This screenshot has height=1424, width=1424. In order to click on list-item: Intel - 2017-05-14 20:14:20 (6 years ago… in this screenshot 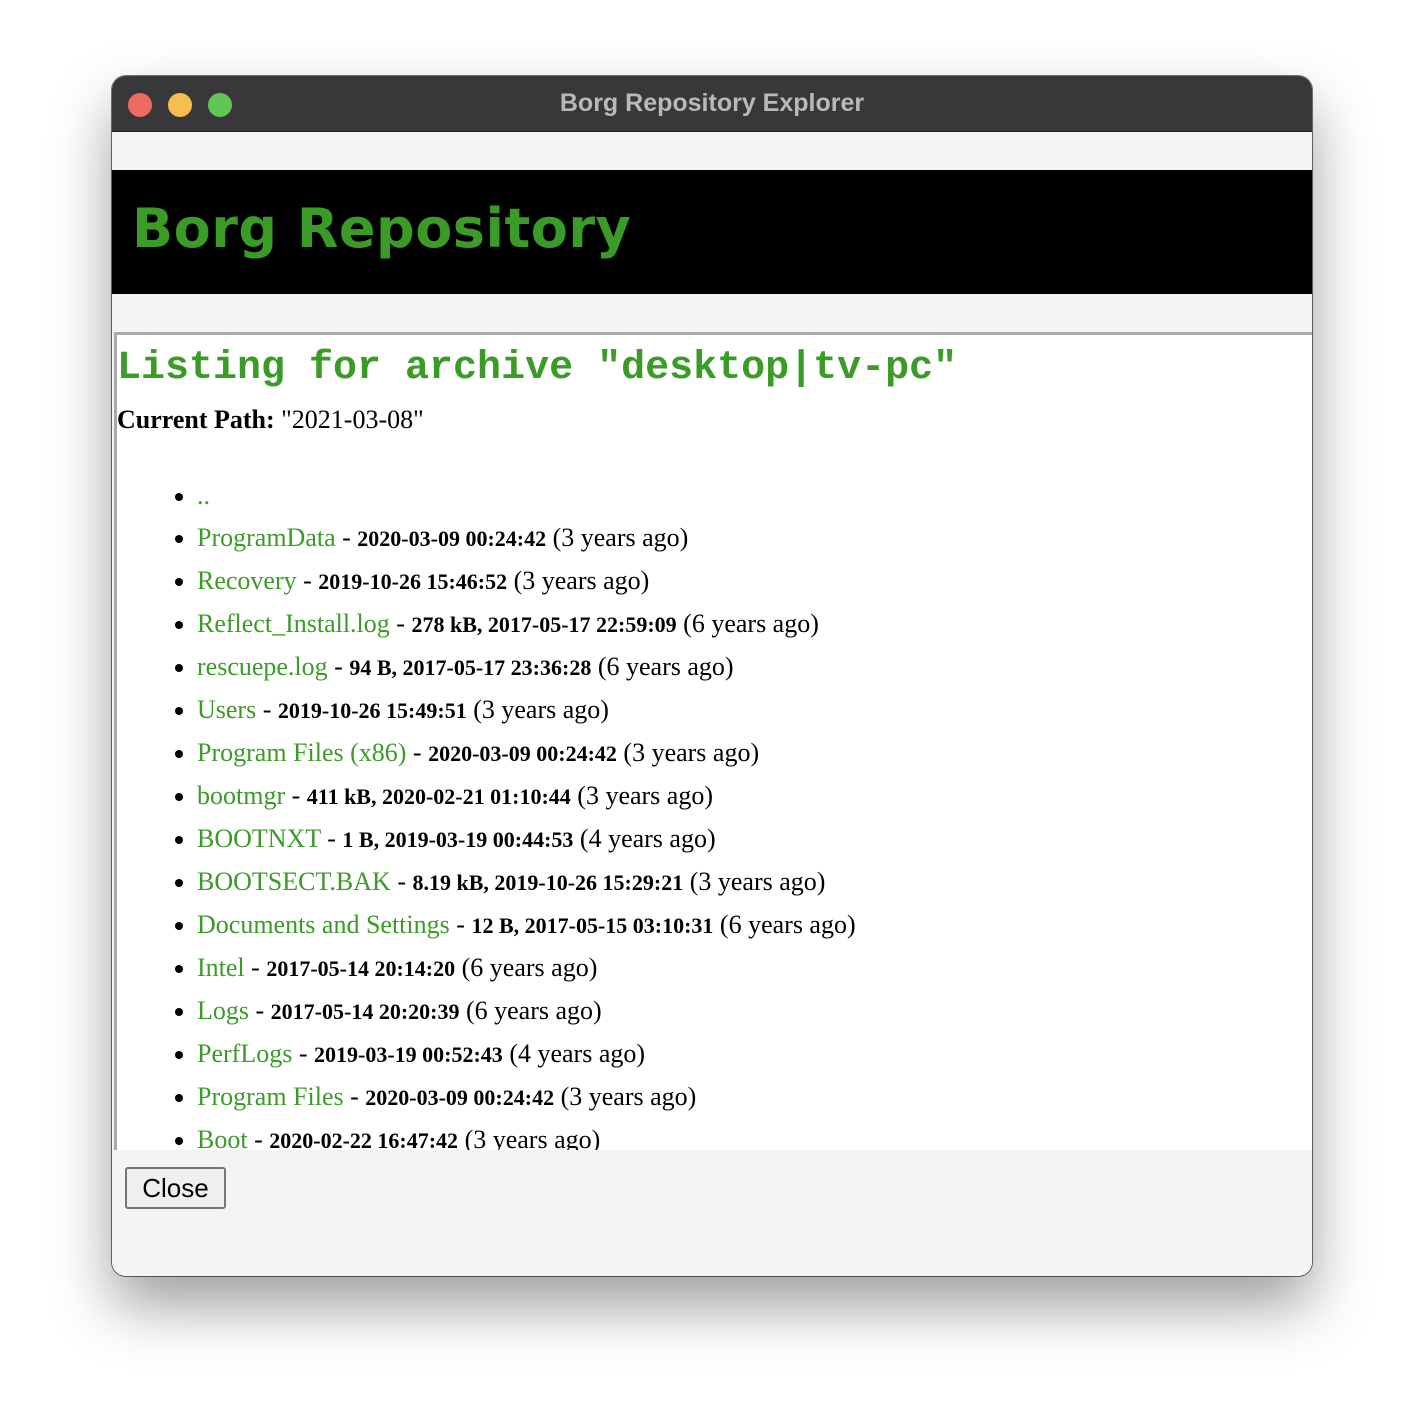, I will do `click(526, 968)`.